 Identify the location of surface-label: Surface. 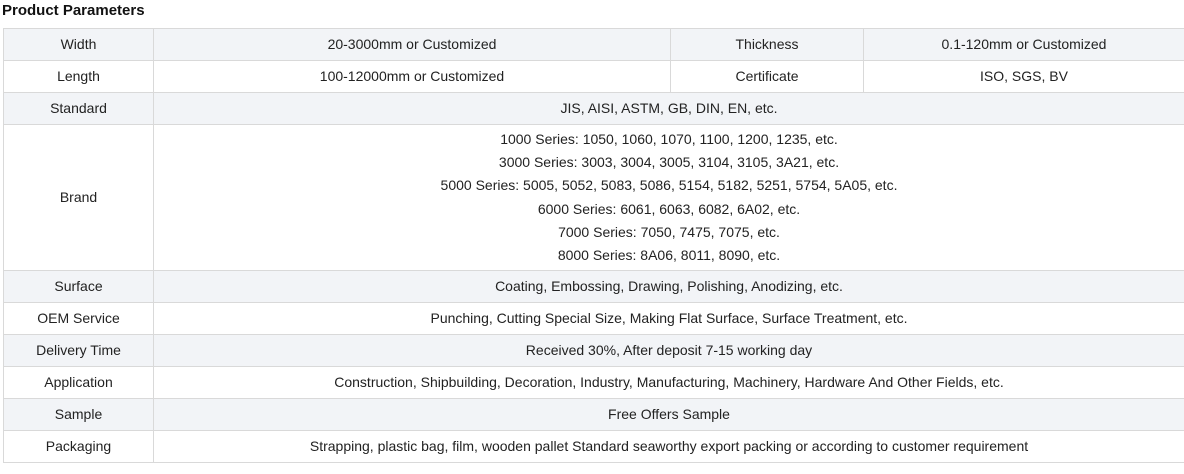
(78, 286).